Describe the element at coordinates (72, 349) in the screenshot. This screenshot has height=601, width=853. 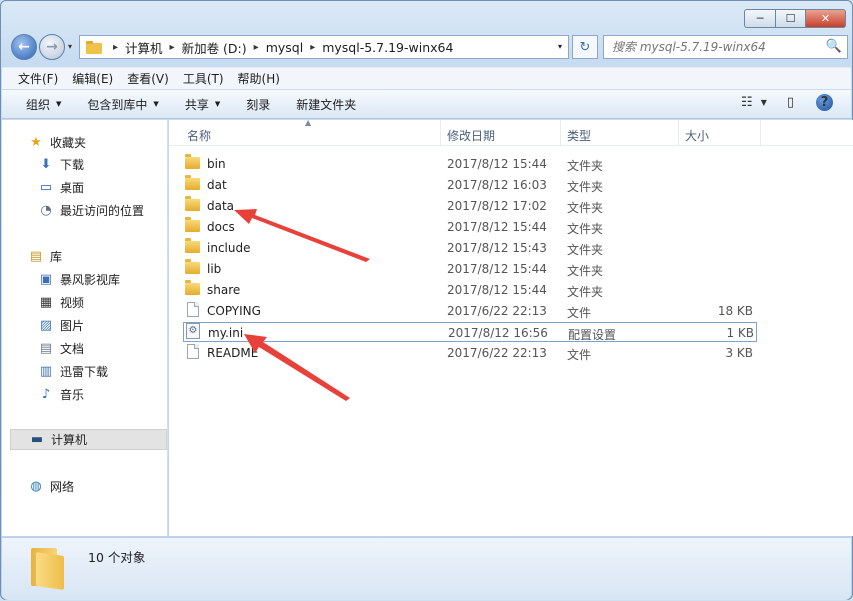
I see `nav-label: 文档` at that location.